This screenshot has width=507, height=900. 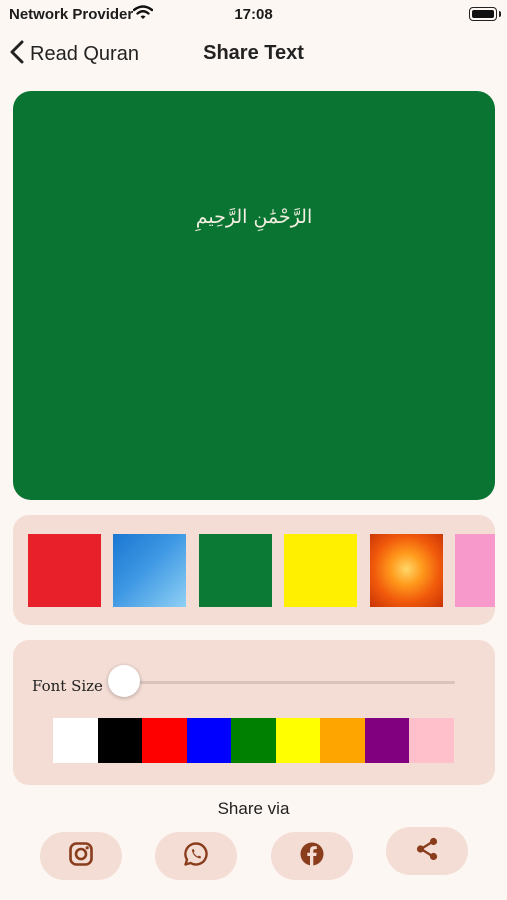 I want to click on status-time: 17:08, so click(x=253, y=14).